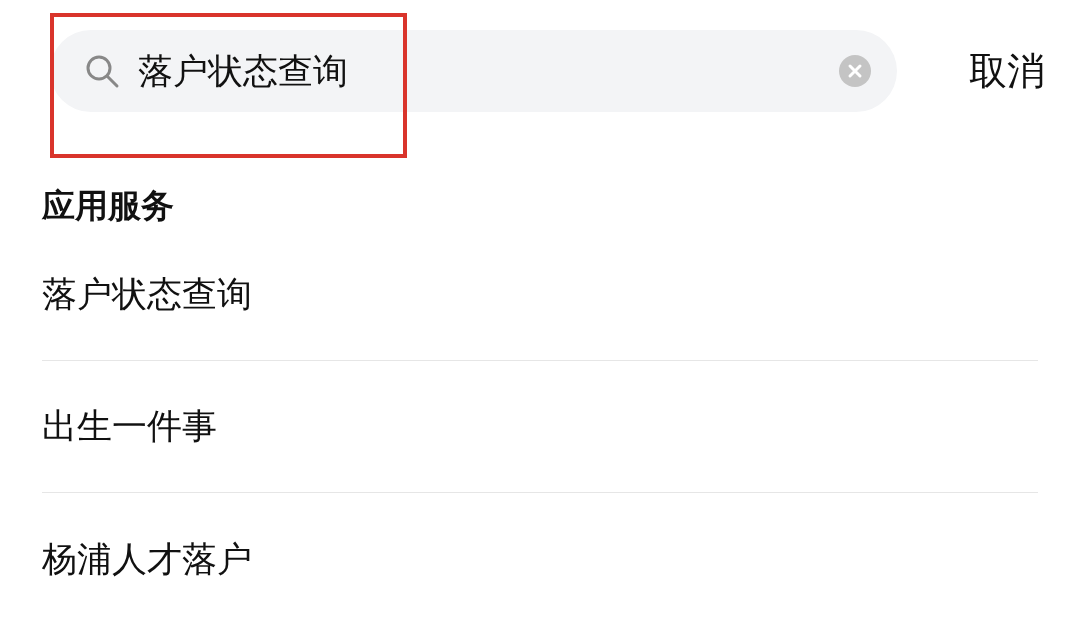 This screenshot has width=1080, height=627. What do you see at coordinates (855, 71) in the screenshot?
I see `clear-icon` at bounding box center [855, 71].